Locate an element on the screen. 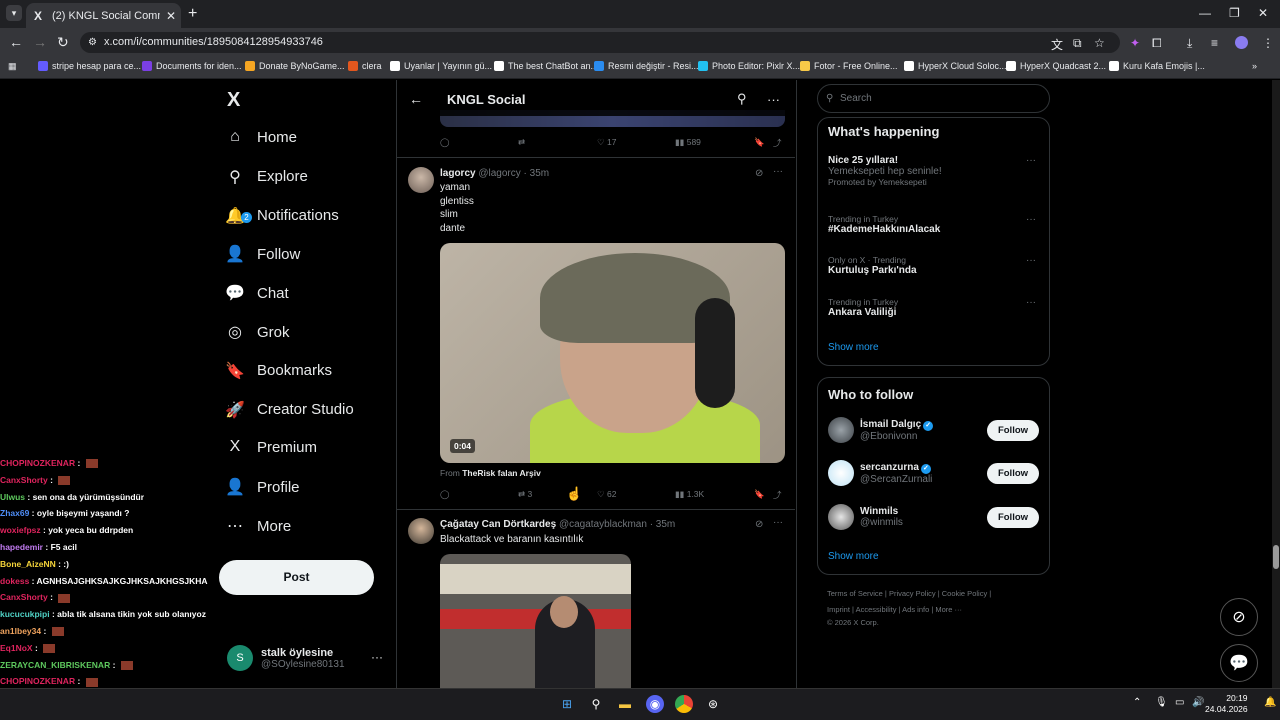 Image resolution: width=1280 pixels, height=720 pixels. views-icon: ▮▮ 589 is located at coordinates (688, 142).